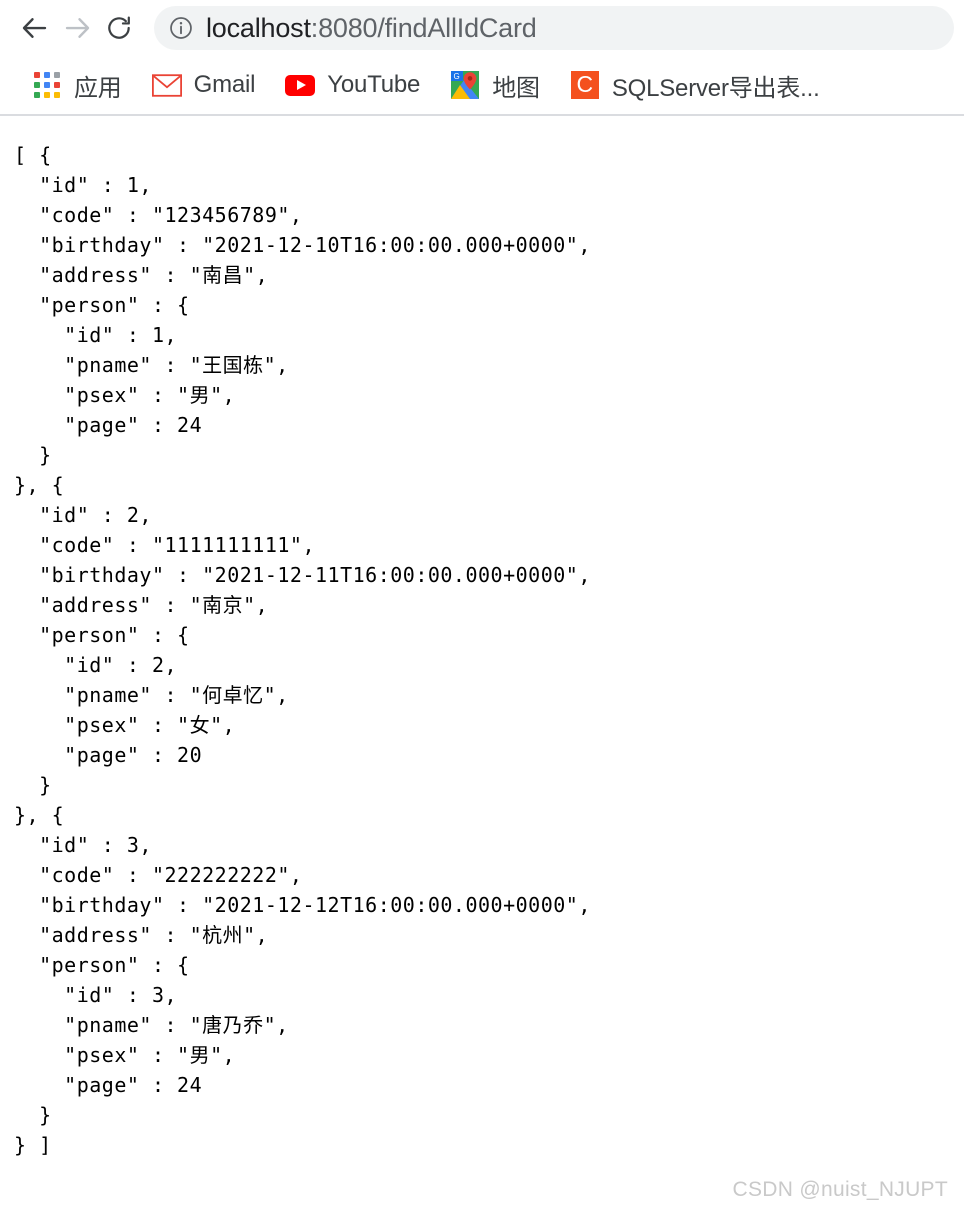  Describe the element at coordinates (181, 28) in the screenshot. I see `site-info-icon` at that location.